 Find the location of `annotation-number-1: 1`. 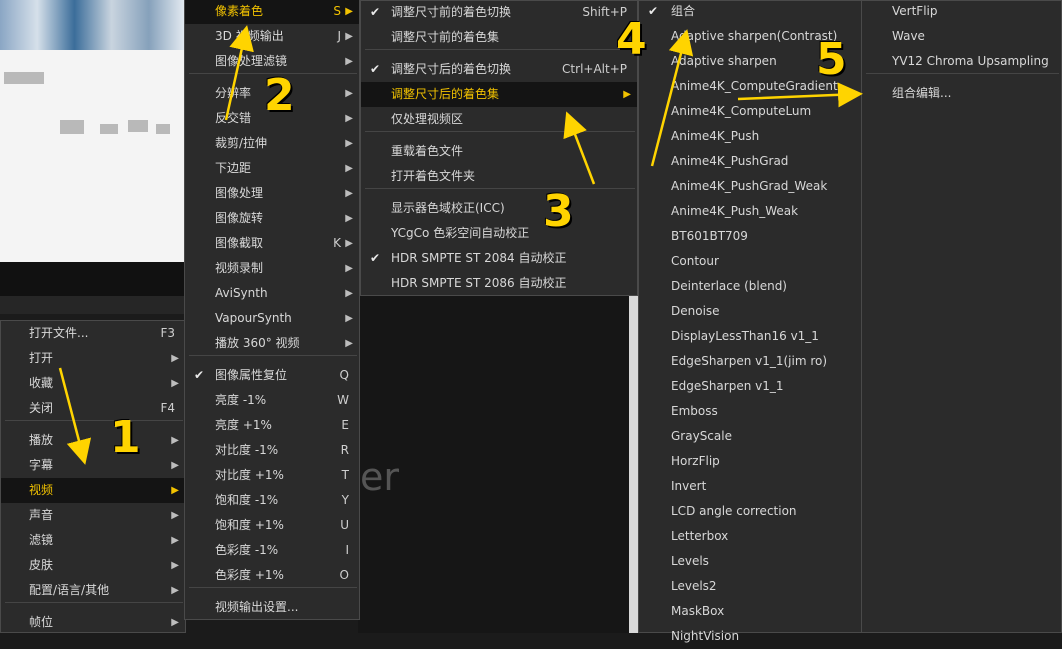

annotation-number-1: 1 is located at coordinates (125, 437).